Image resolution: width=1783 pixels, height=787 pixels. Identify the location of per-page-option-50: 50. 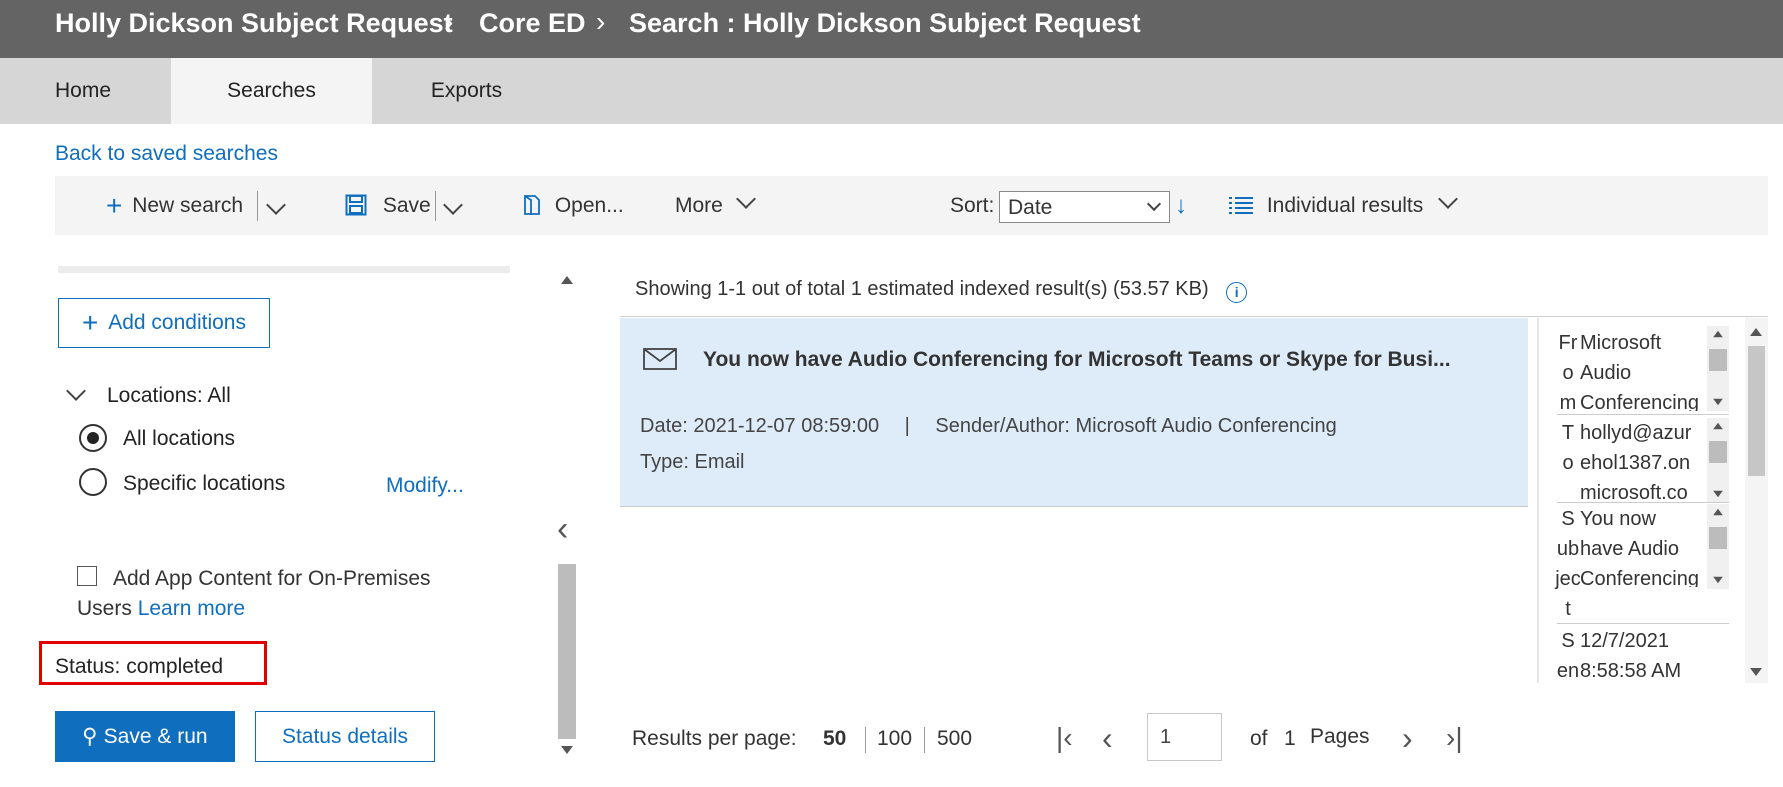
(834, 739).